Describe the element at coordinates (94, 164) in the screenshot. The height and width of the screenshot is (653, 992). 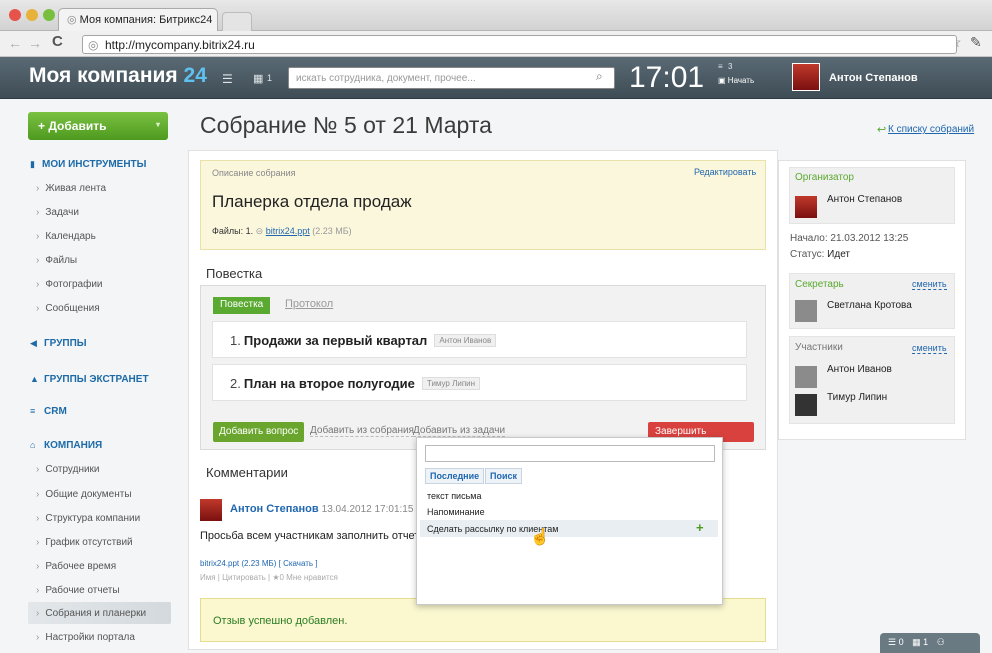
I see `sidebar-section-tools: МОИ ИНСТРУМЕНТЫ` at that location.